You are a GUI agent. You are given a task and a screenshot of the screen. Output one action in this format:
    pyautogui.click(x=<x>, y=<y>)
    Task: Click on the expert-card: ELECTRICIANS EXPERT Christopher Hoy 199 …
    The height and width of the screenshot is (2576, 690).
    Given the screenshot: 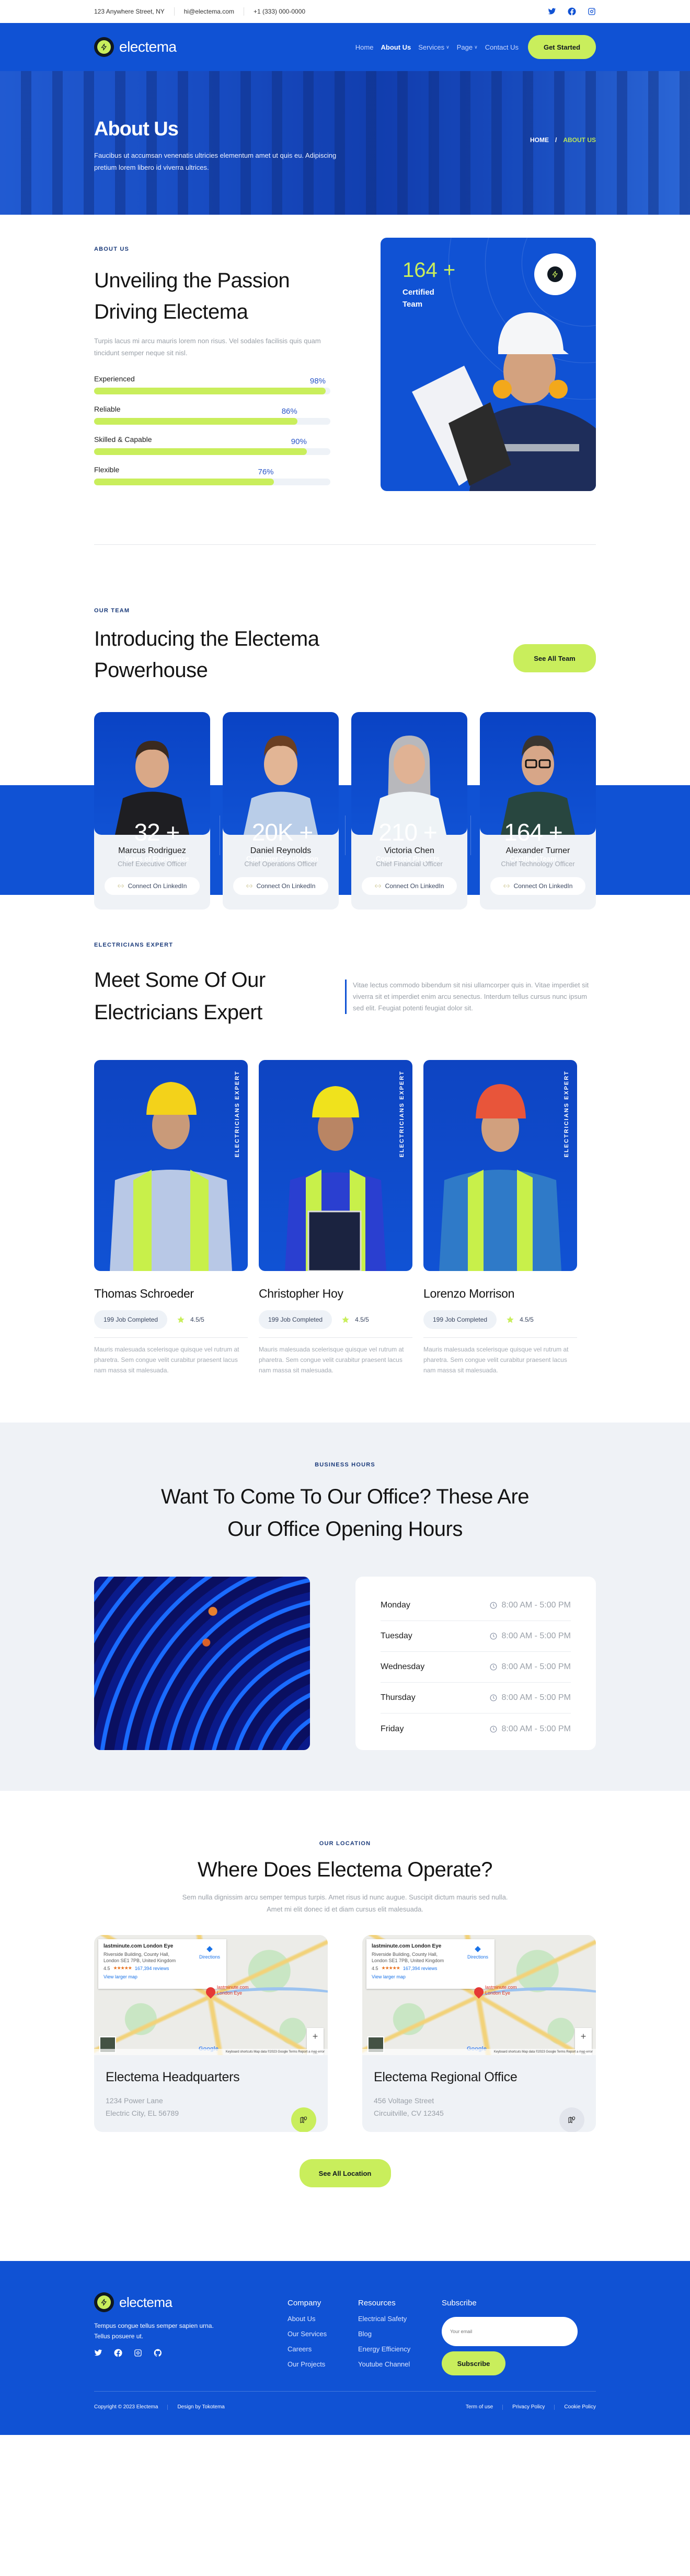 What is the action you would take?
    pyautogui.click(x=335, y=1218)
    